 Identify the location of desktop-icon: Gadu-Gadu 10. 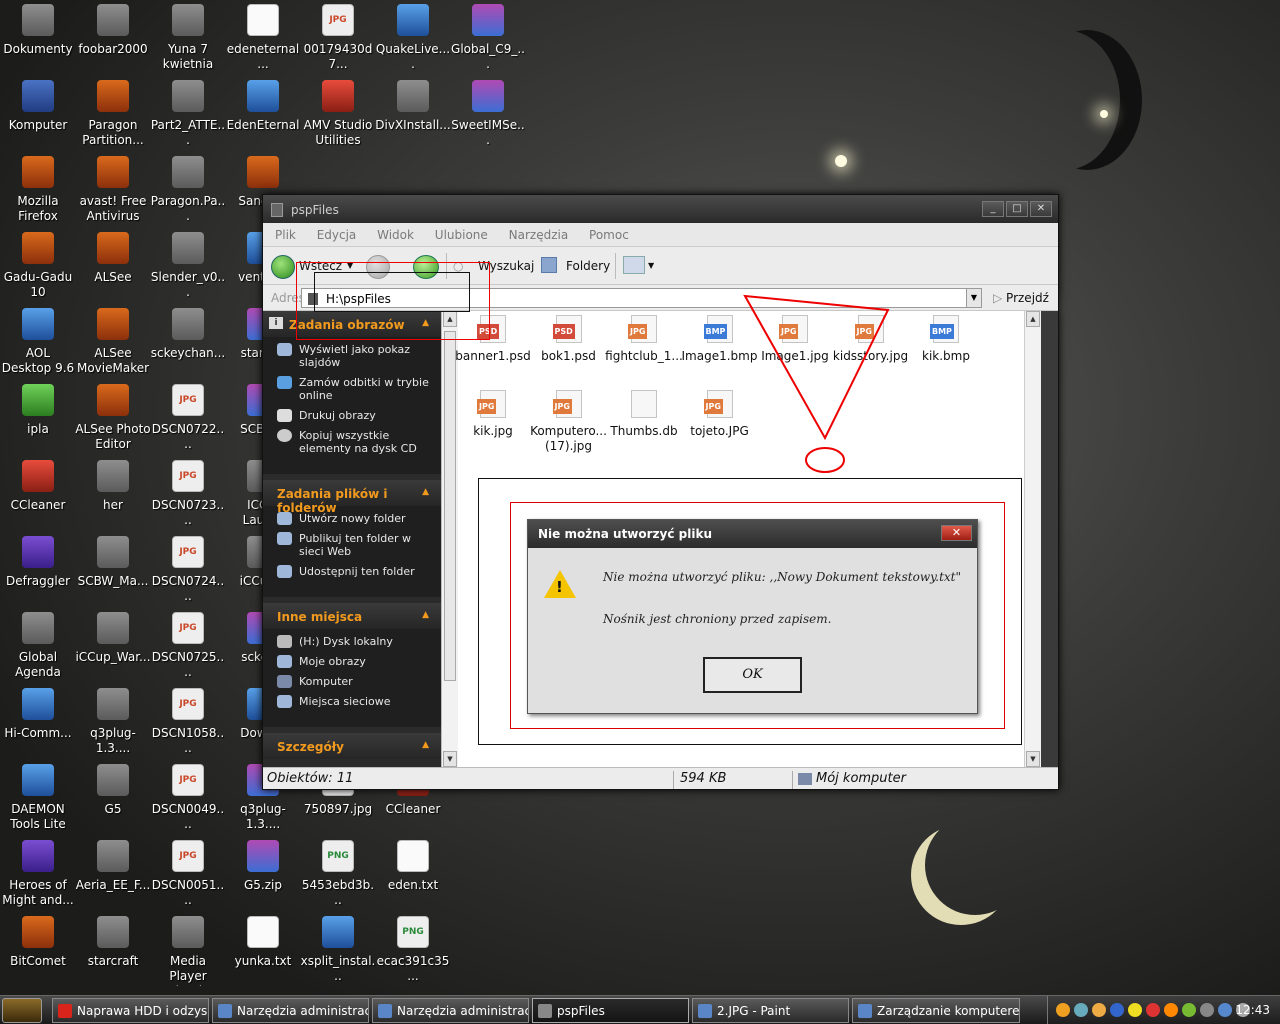
(38, 268).